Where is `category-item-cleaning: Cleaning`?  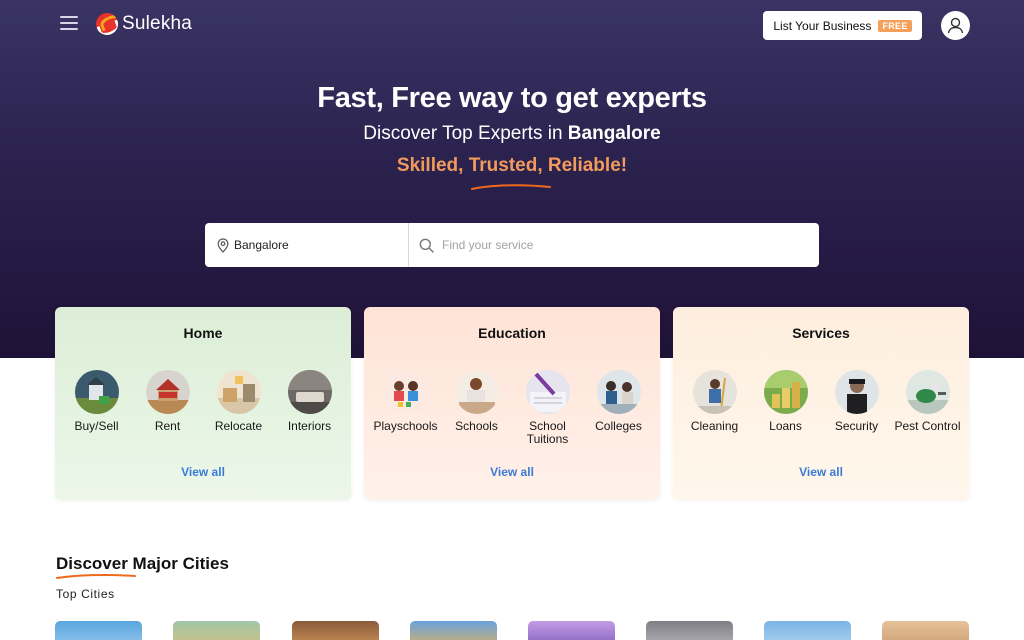
category-item-cleaning: Cleaning is located at coordinates (715, 401).